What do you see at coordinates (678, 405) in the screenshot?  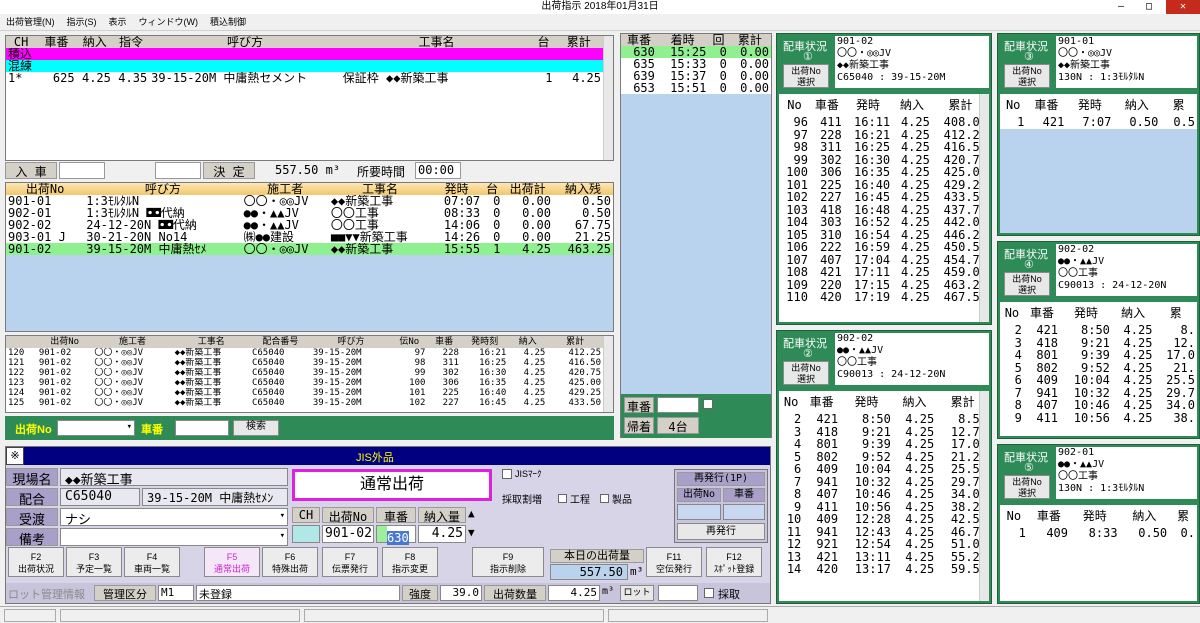 I see `car-input` at bounding box center [678, 405].